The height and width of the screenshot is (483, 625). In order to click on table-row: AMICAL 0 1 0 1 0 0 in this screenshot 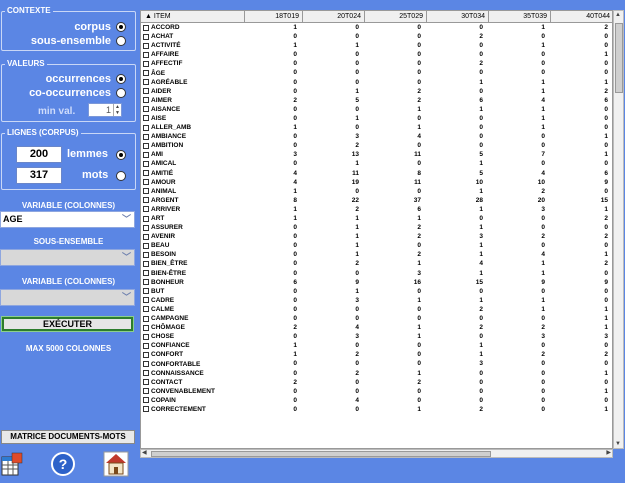, I will do `click(376, 163)`.